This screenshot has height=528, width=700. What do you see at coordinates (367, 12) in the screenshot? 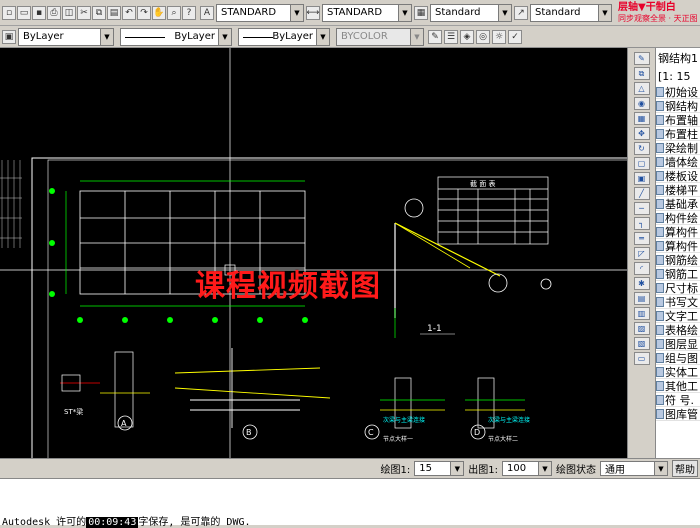
I see `dim-style-select: STANDARD ▼` at bounding box center [367, 12].